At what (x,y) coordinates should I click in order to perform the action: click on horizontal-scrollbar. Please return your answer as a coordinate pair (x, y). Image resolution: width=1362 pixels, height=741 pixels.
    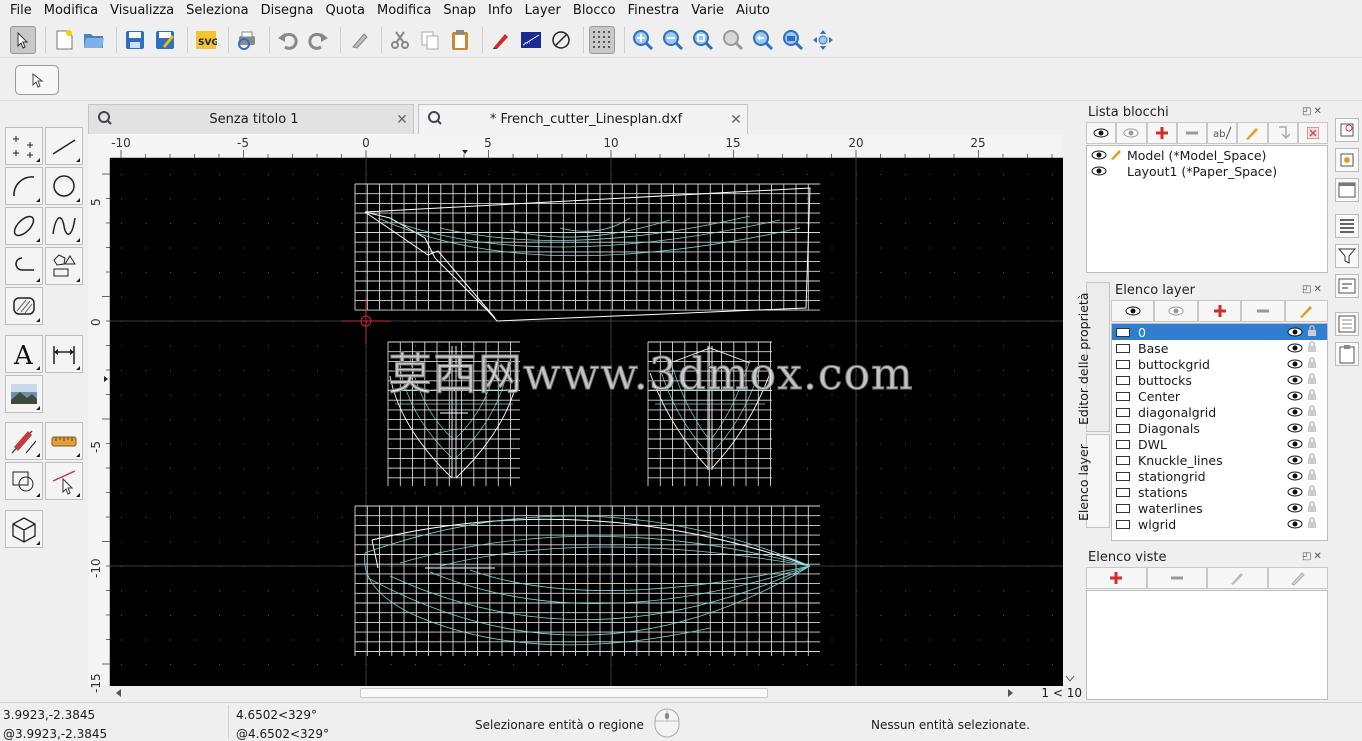
    Looking at the image, I should click on (564, 693).